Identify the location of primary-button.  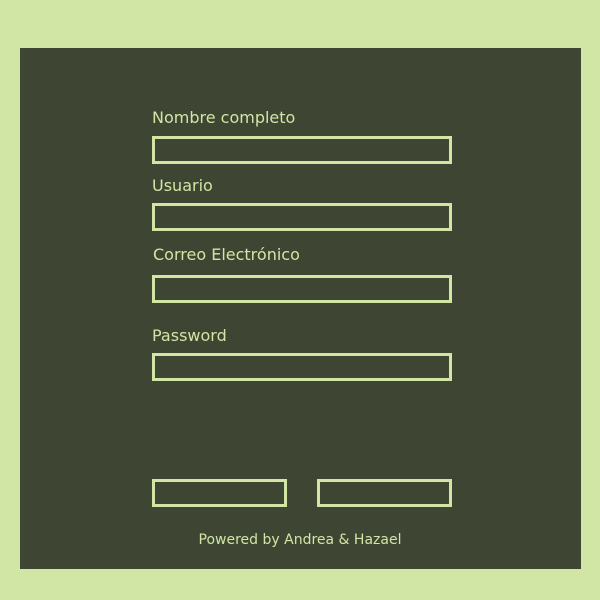
(219, 493).